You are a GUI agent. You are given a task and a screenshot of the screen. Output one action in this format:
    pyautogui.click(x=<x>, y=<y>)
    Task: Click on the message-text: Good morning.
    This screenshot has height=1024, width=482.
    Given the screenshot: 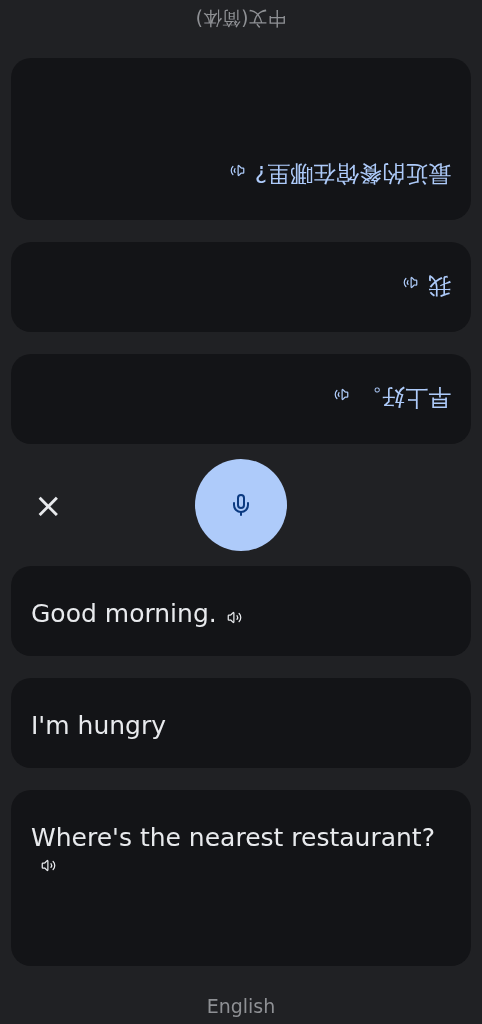 What is the action you would take?
    pyautogui.click(x=124, y=613)
    